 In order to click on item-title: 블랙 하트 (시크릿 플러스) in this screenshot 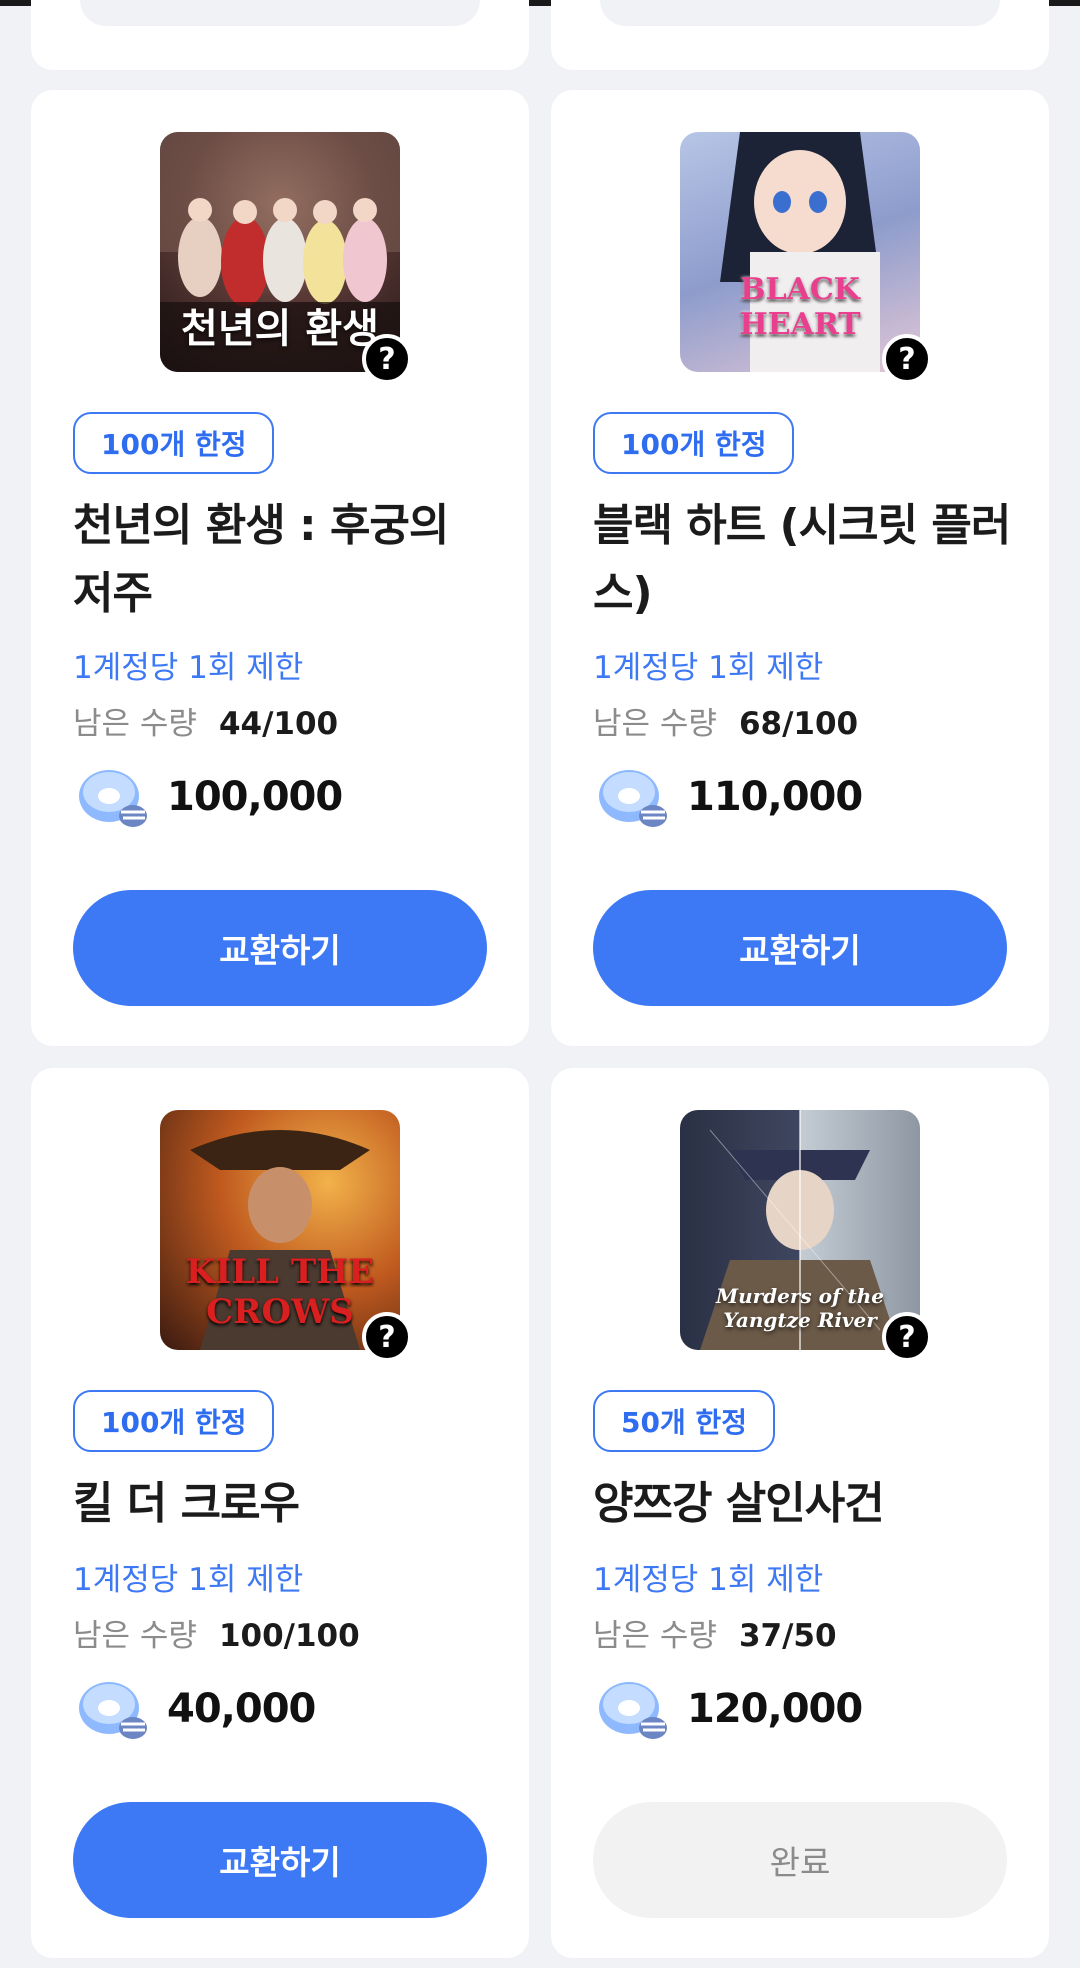, I will do `click(802, 559)`.